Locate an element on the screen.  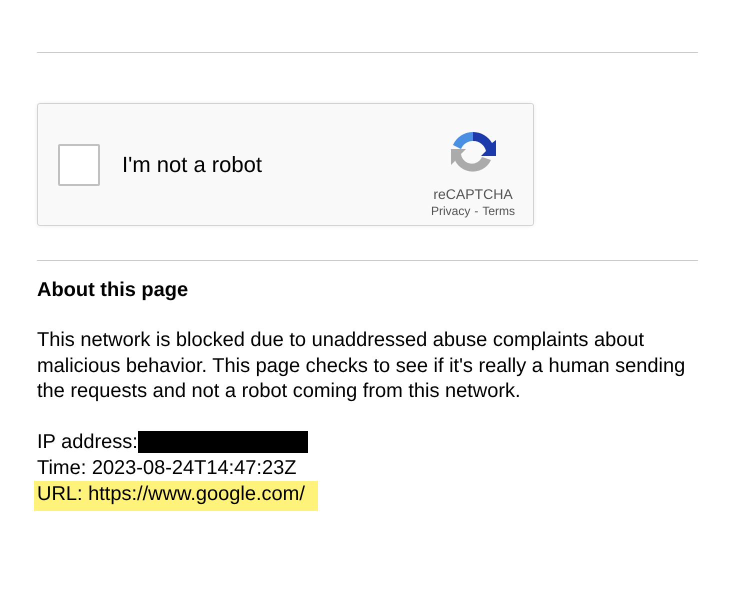
detail-text: Time: 2023-08-24T14:47:23Z is located at coordinates (166, 468).